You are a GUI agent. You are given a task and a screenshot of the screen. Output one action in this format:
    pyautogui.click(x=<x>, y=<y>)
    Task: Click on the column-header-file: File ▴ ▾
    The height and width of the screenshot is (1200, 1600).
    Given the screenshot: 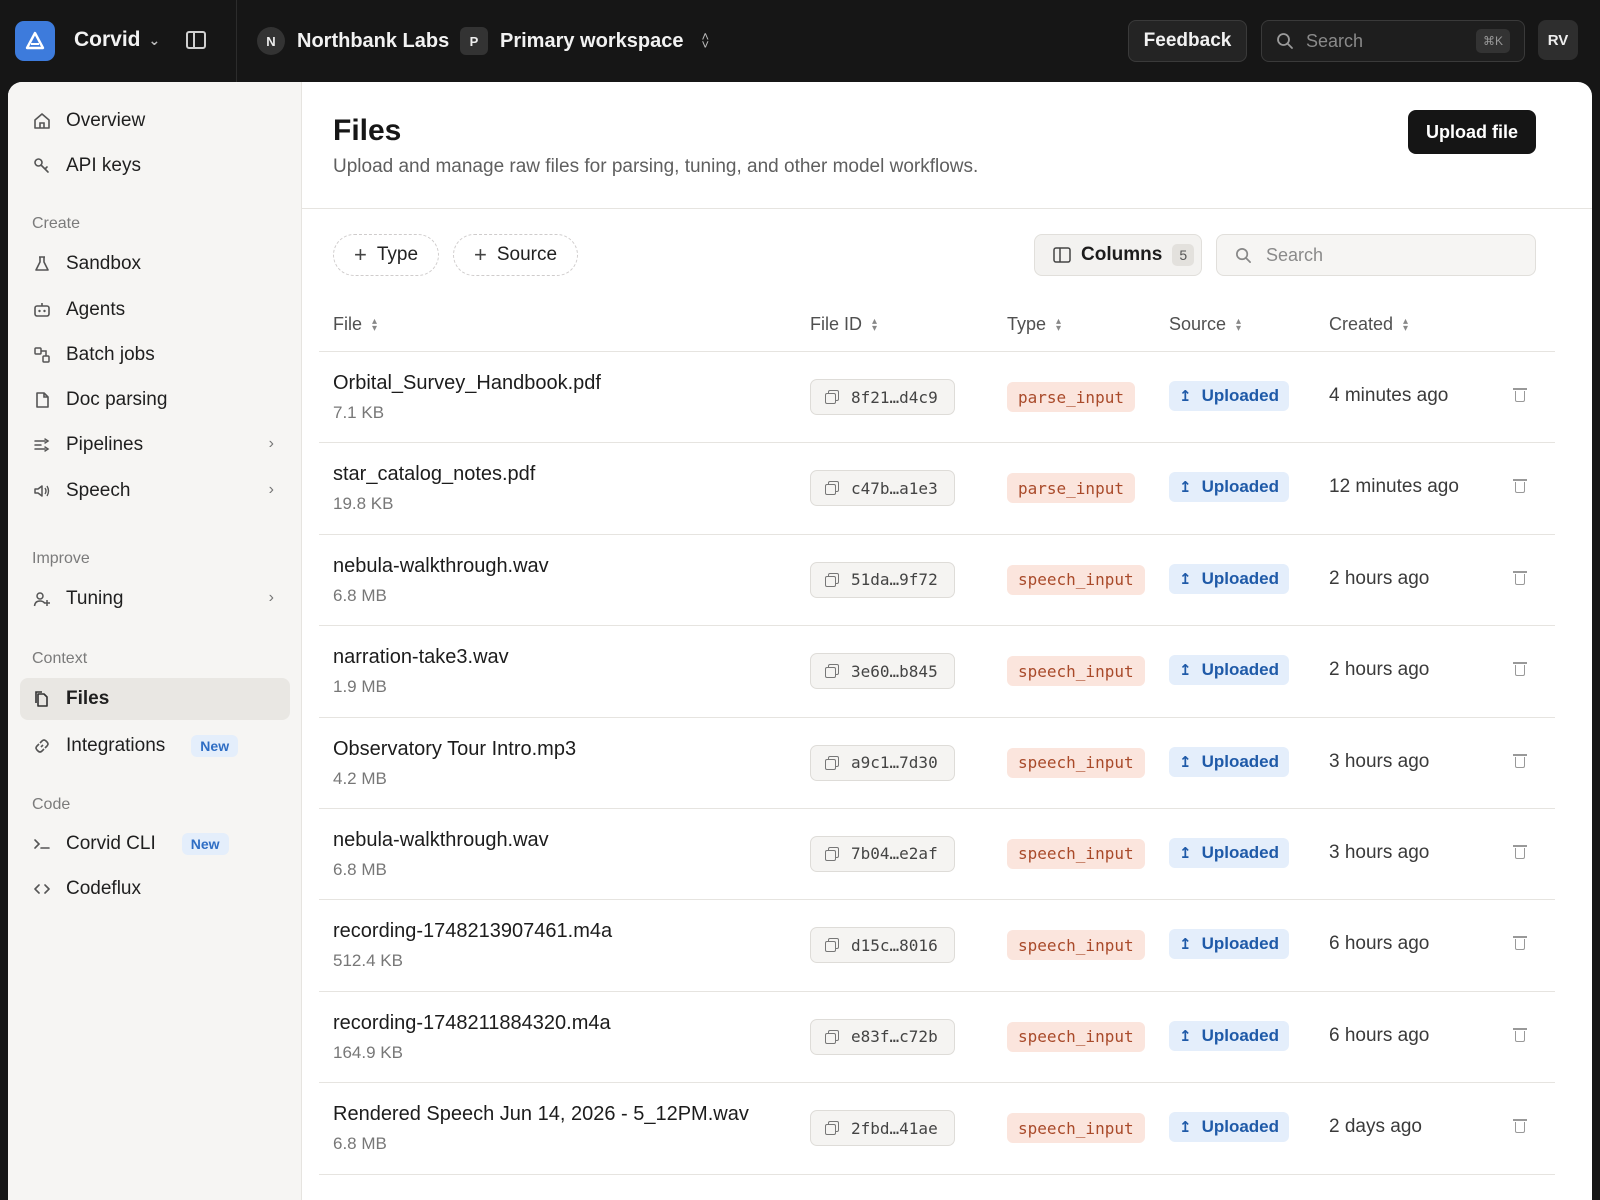 What is the action you would take?
    pyautogui.click(x=355, y=324)
    